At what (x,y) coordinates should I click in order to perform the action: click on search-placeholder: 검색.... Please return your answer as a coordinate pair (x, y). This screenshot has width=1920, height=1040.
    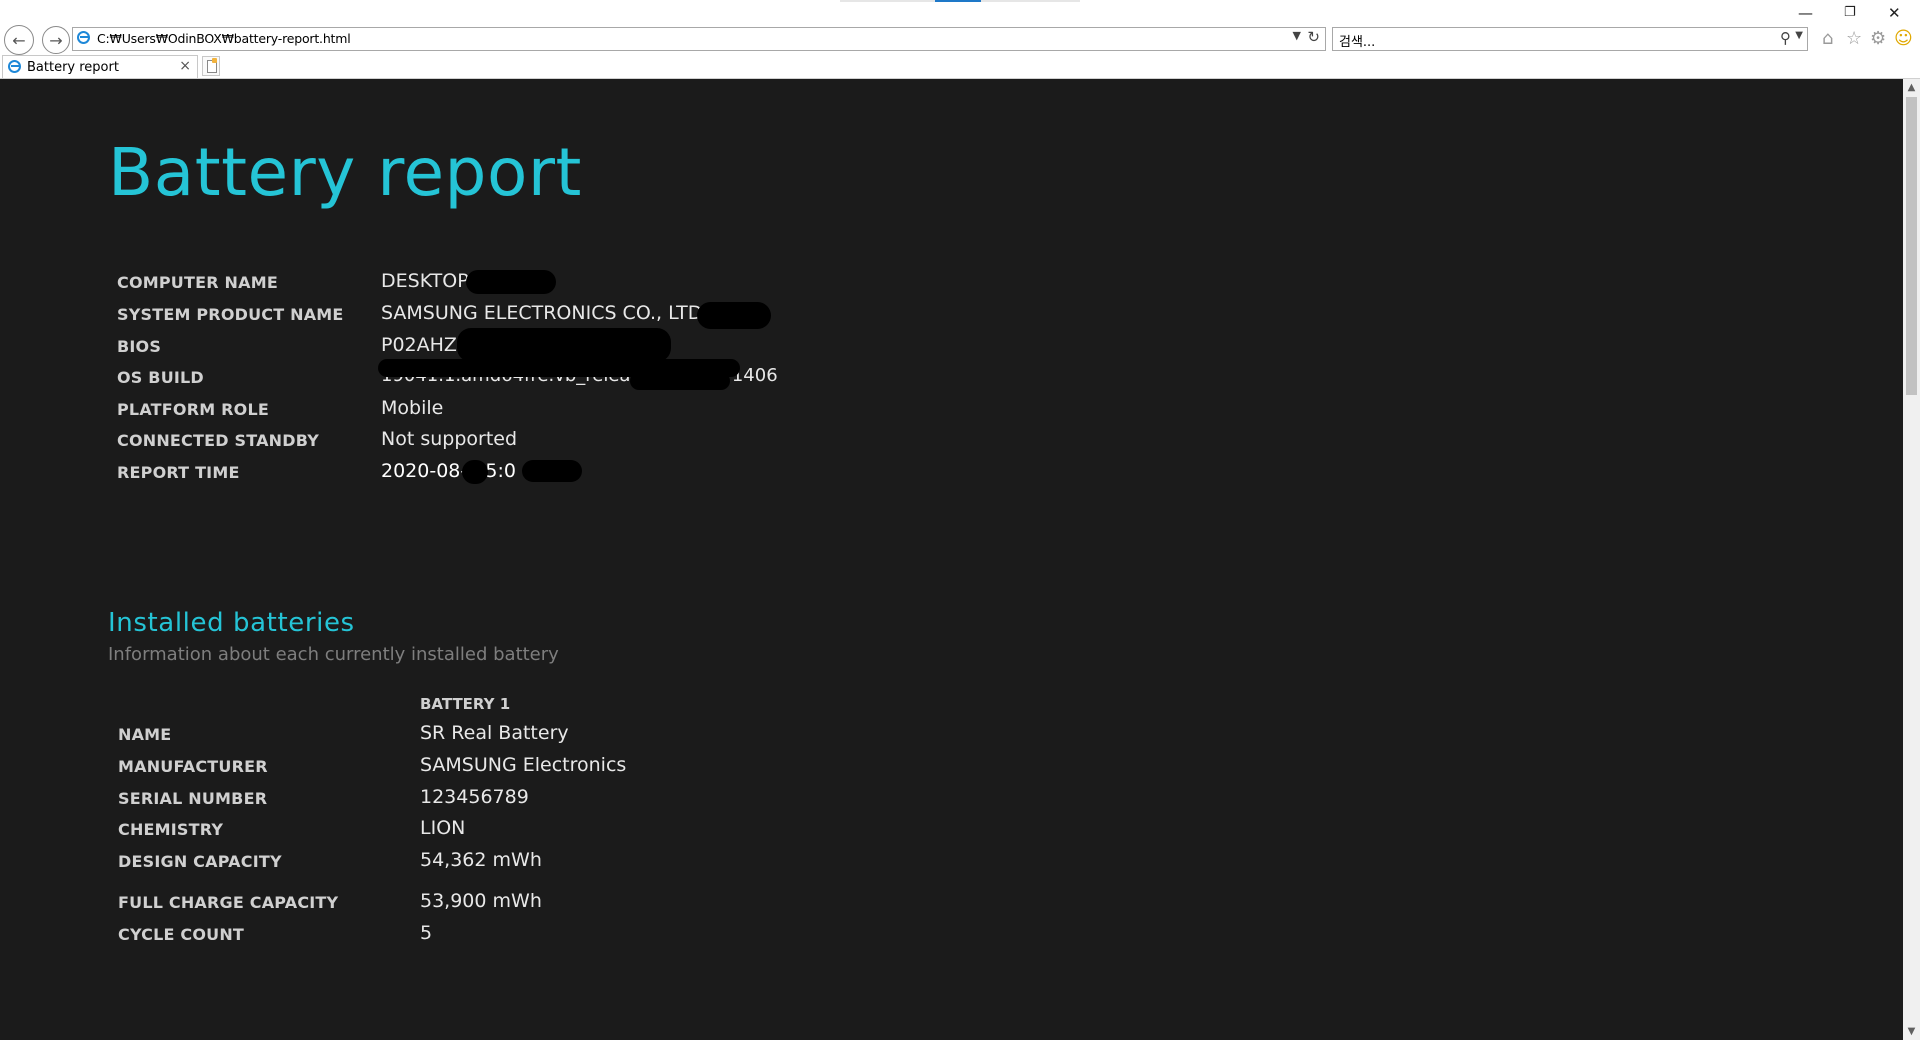
    Looking at the image, I should click on (1357, 40).